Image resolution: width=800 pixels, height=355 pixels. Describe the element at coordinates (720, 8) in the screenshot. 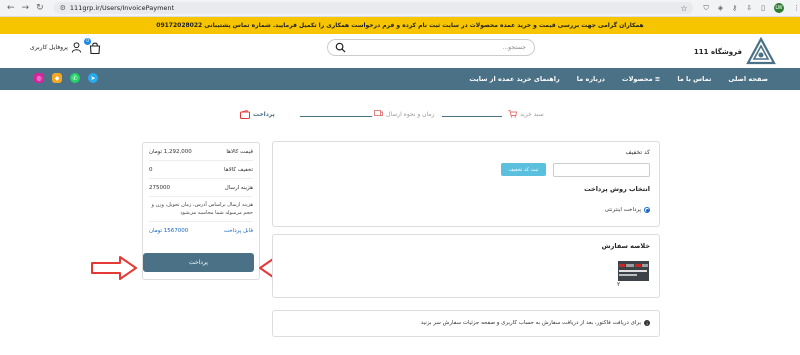

I see `extension-icon: ◈` at that location.